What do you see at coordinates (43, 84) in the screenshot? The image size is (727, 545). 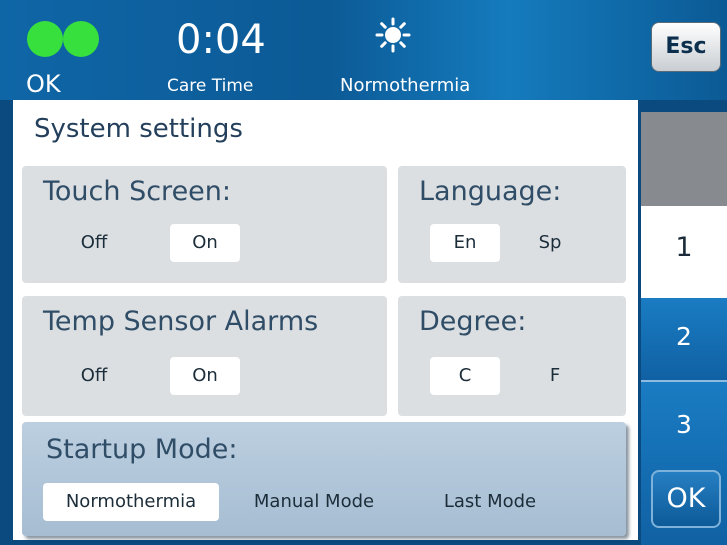 I see `status-ok-label: OK` at bounding box center [43, 84].